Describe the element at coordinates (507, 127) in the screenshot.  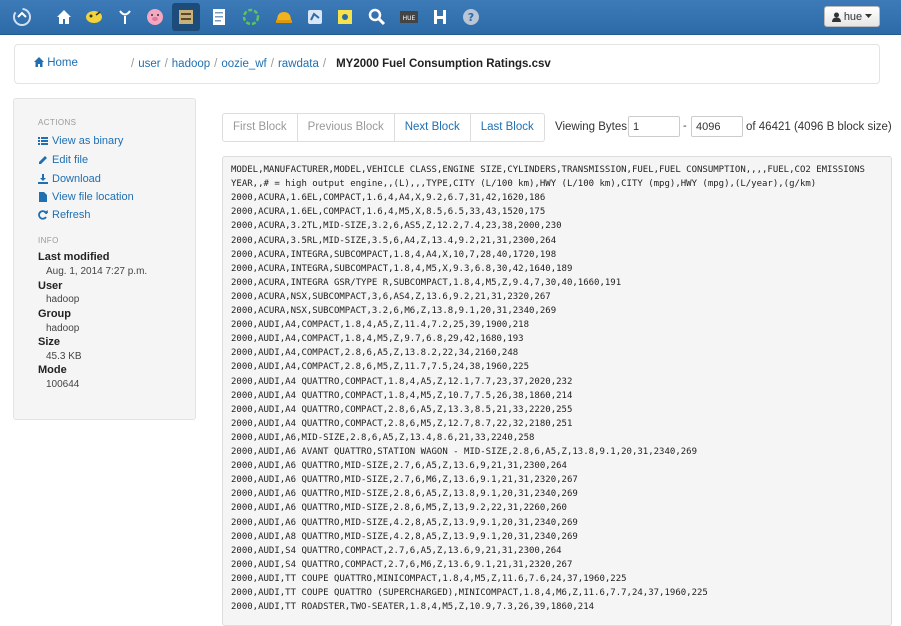
I see `last-block-button: Last Block` at that location.